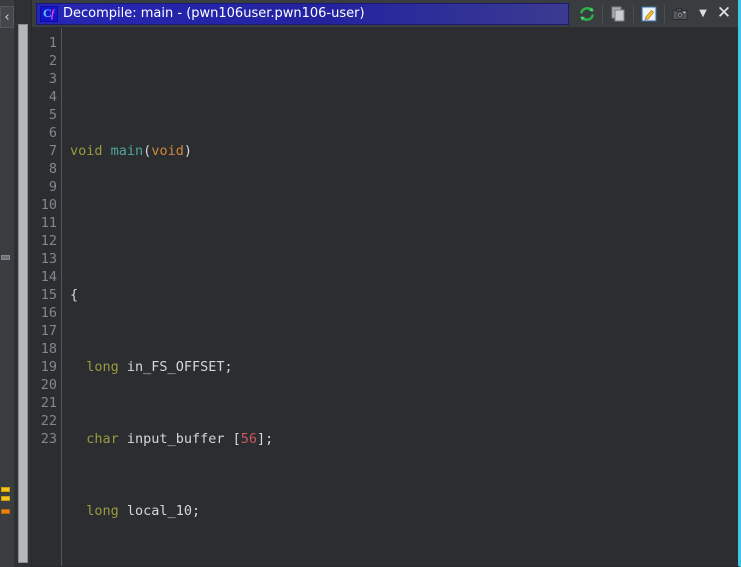  Describe the element at coordinates (48, 331) in the screenshot. I see `line-number: 17` at that location.